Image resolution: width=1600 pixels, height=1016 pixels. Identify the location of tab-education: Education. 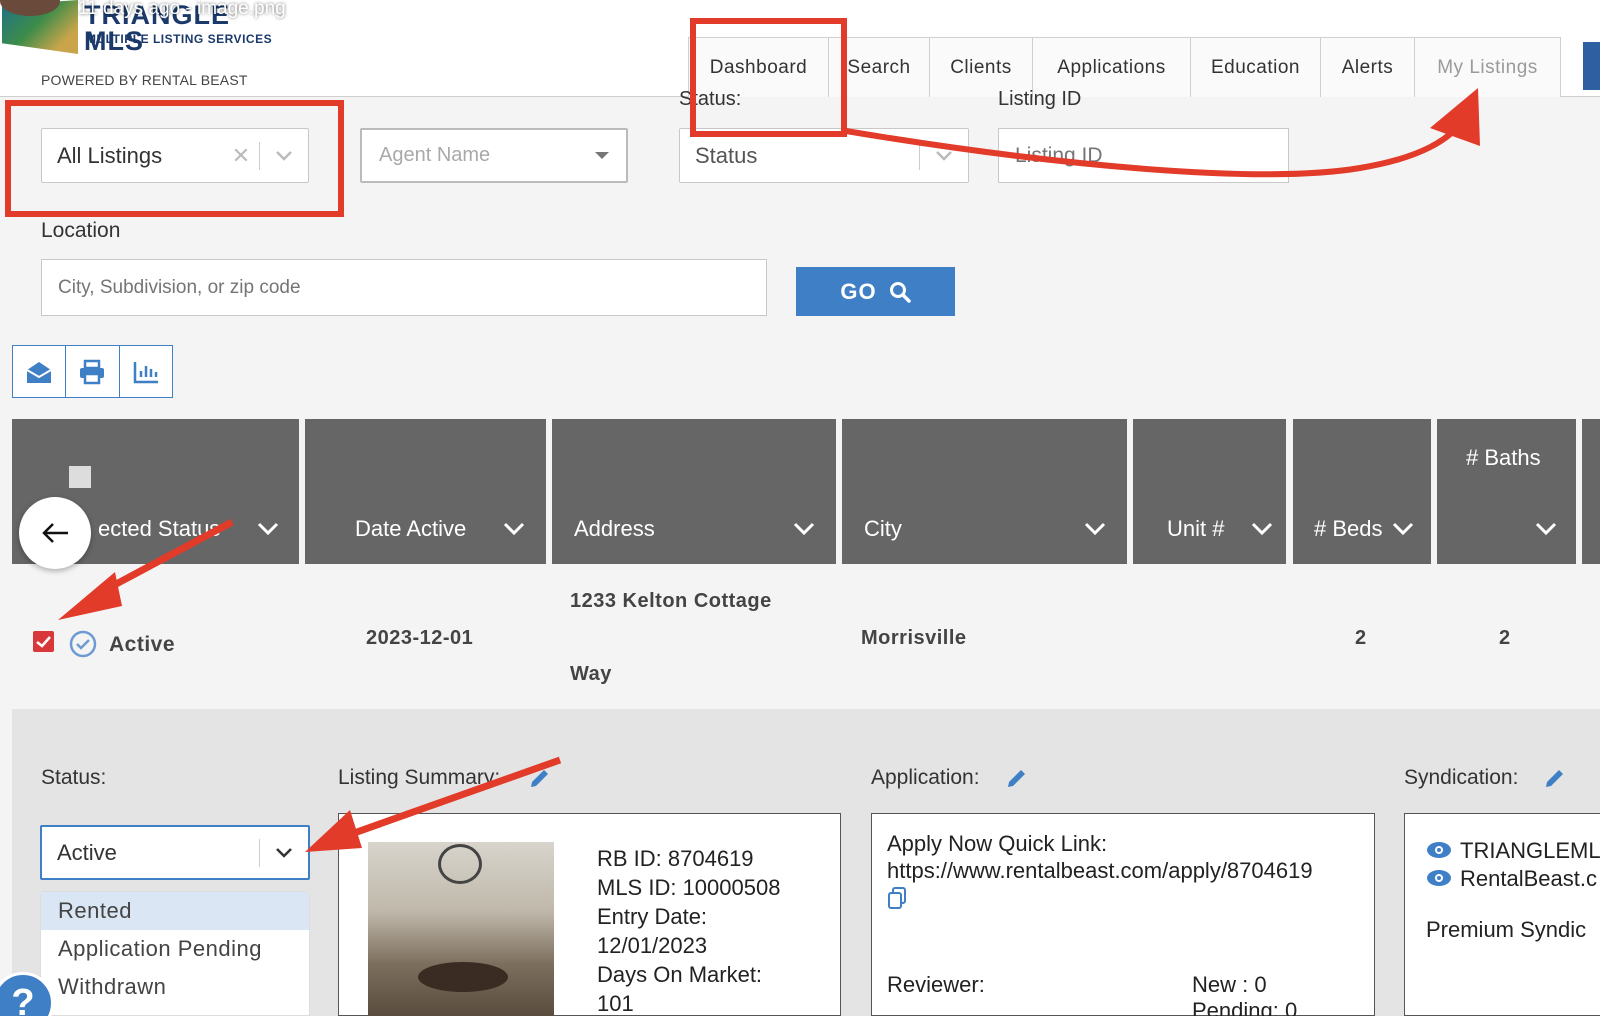
(1255, 67).